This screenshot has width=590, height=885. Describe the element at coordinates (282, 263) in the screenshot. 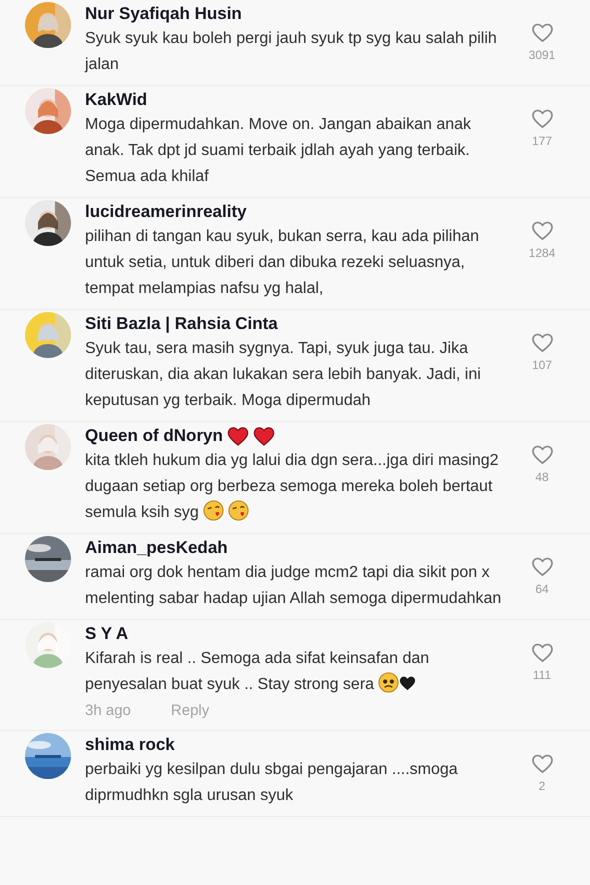

I see `comment-text: pilihan di tangan kau syuk, bukan serra, kau ada pilihan untuk setia, untuk diberi dan dibuka rezeki seluasnya, tempat melampias nafsu yg halal,` at that location.